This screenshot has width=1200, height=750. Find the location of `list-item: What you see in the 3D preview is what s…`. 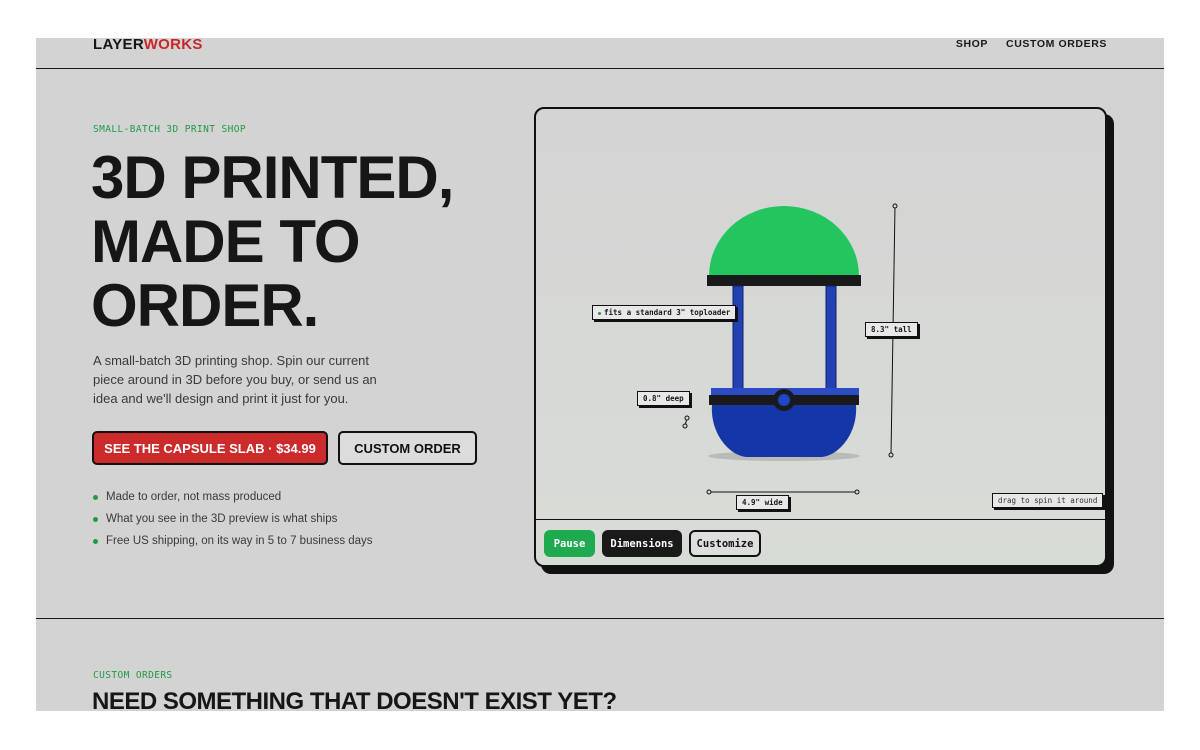

list-item: What you see in the 3D preview is what s… is located at coordinates (233, 523).